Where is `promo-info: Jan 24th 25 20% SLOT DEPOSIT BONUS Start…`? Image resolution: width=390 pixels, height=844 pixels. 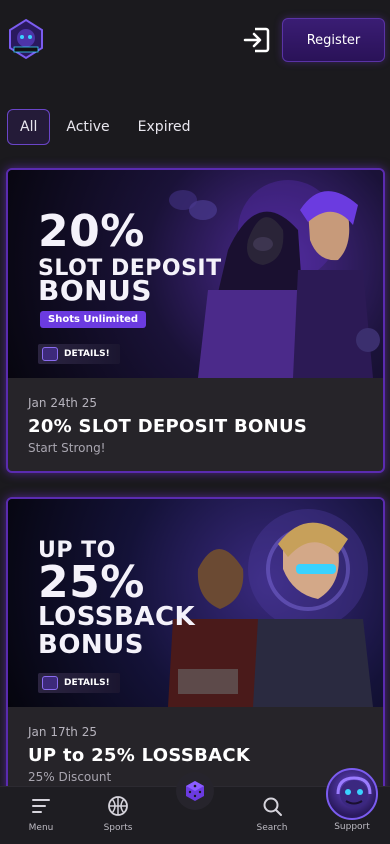 promo-info: Jan 24th 25 20% SLOT DEPOSIT BONUS Start… is located at coordinates (167, 425).